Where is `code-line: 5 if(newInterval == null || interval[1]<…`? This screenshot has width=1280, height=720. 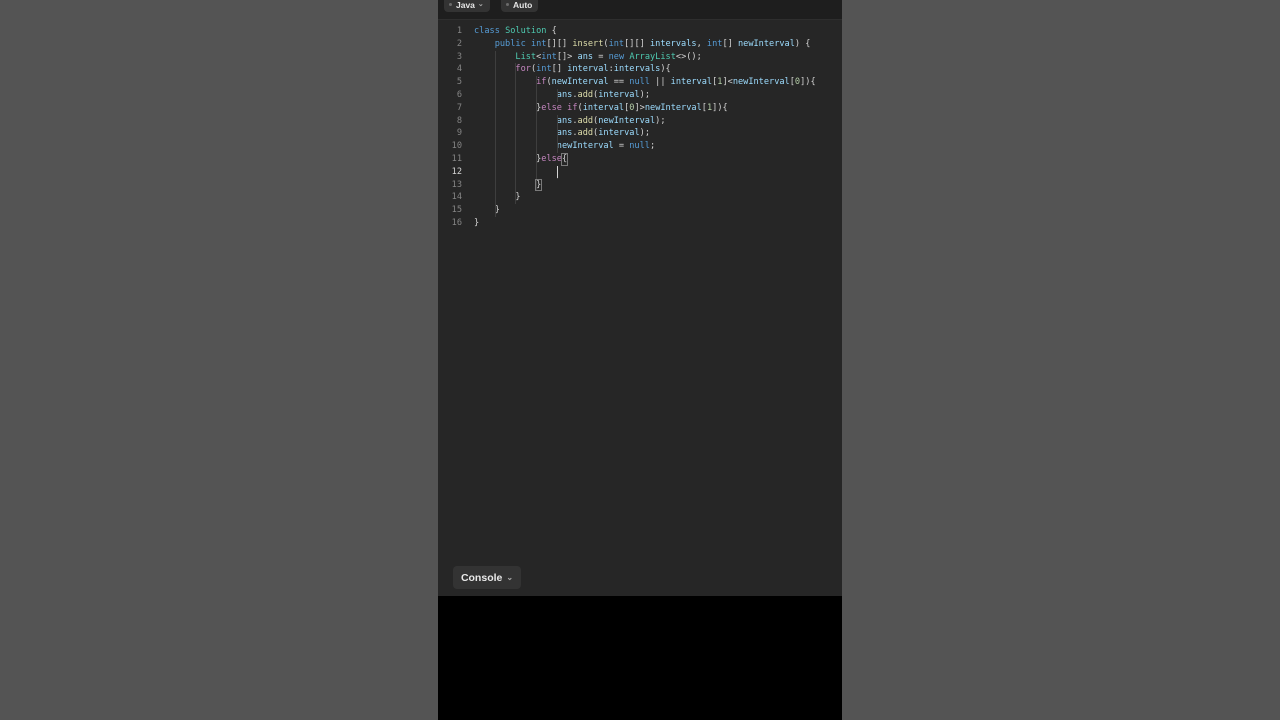
code-line: 5 if(newInterval == null || interval[1]<… is located at coordinates (640, 82).